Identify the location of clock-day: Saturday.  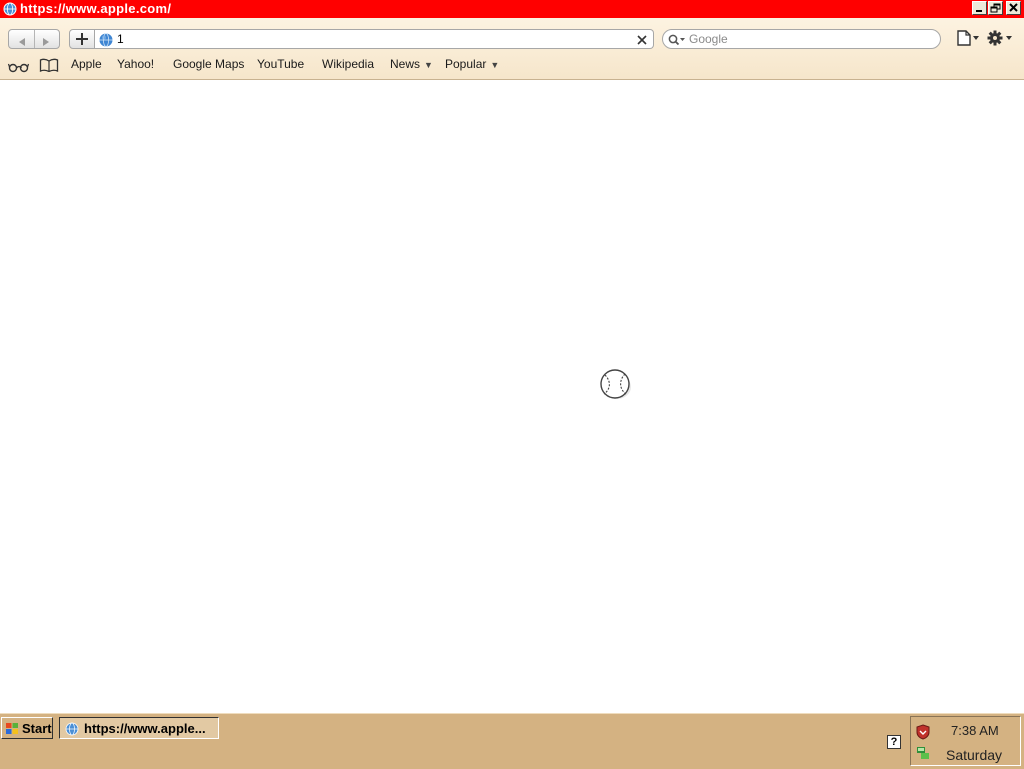
(974, 755).